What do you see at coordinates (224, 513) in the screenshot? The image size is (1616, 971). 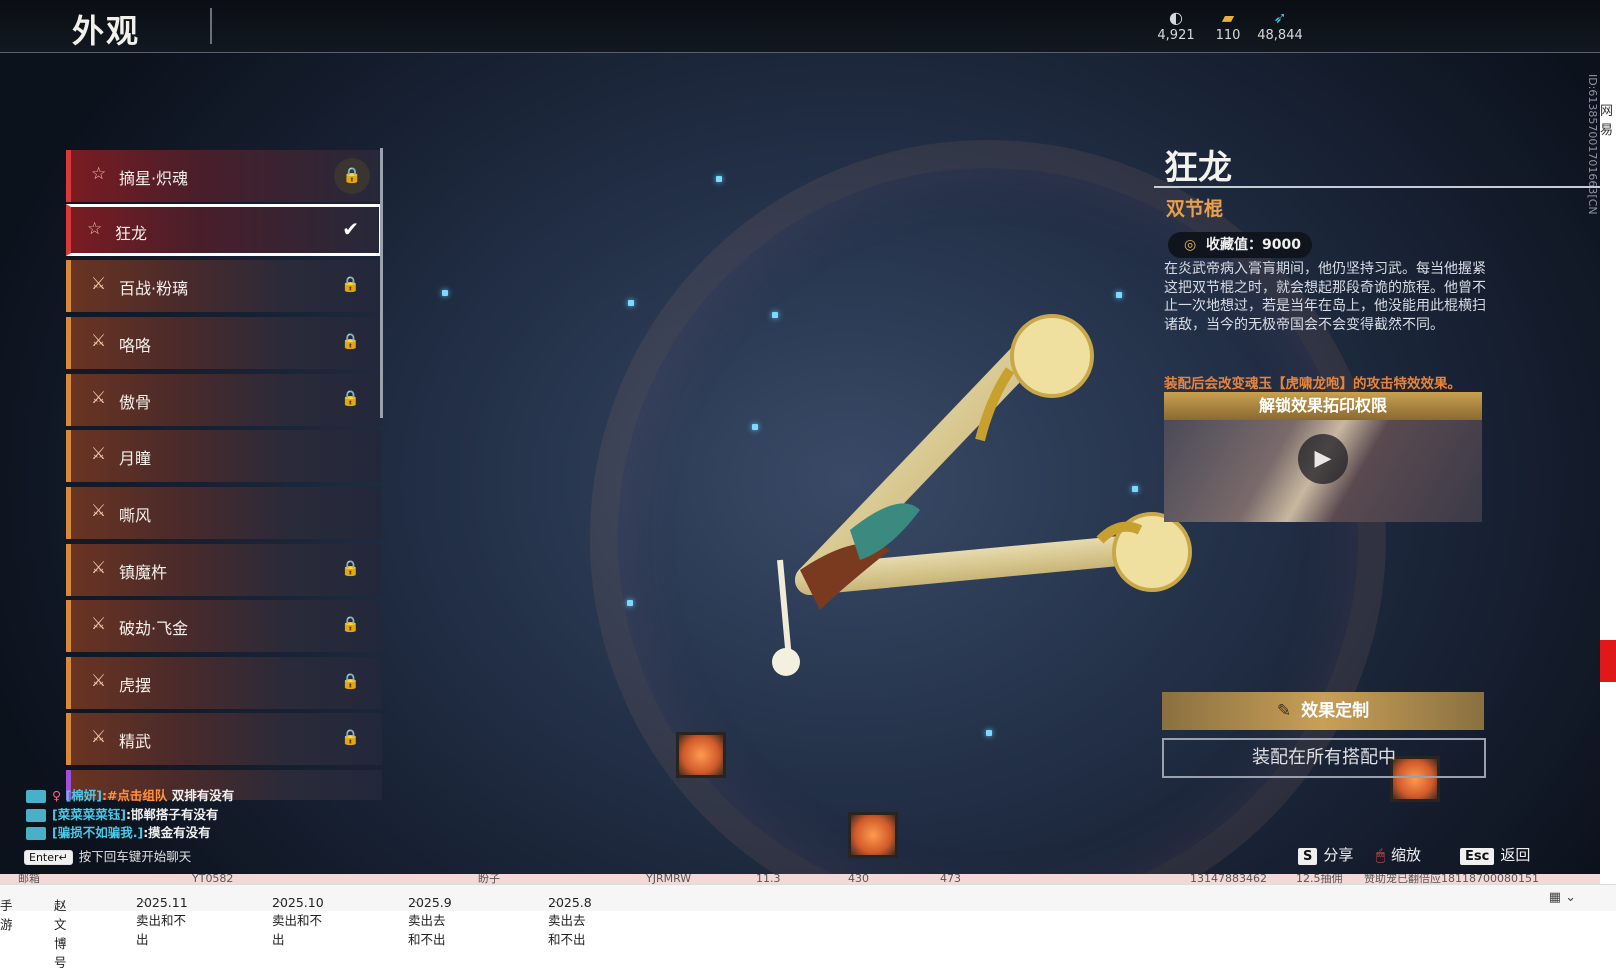 I see `list-item: ⚔ 嘶风` at bounding box center [224, 513].